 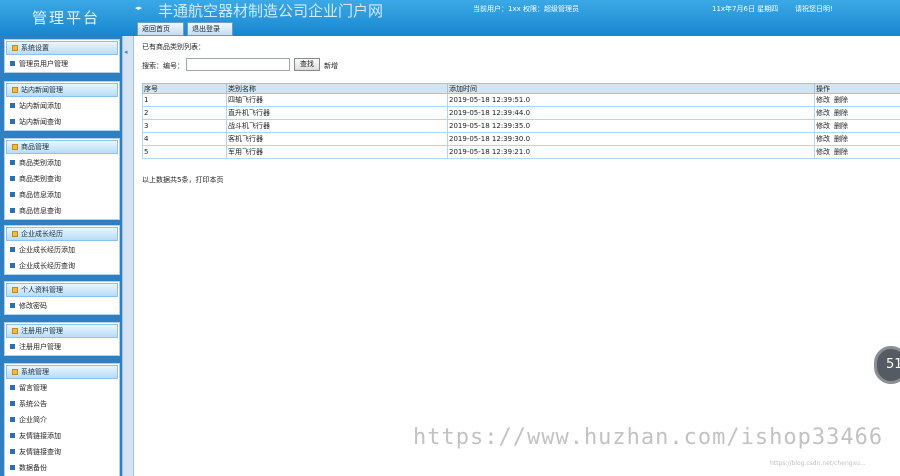 What do you see at coordinates (160, 29) in the screenshot?
I see `home-button: 返回首页` at bounding box center [160, 29].